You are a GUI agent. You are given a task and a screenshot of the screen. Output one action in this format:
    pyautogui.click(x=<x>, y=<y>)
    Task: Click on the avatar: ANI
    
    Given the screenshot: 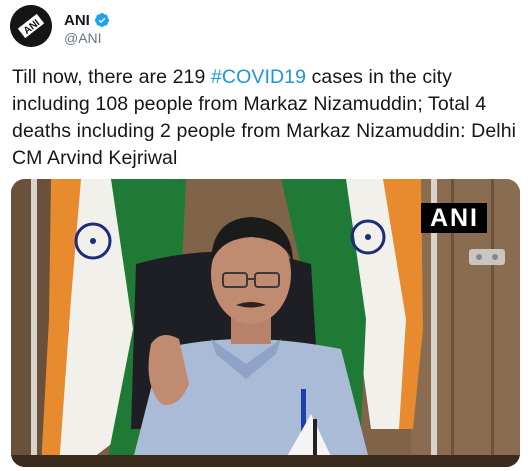 What is the action you would take?
    pyautogui.click(x=31, y=26)
    